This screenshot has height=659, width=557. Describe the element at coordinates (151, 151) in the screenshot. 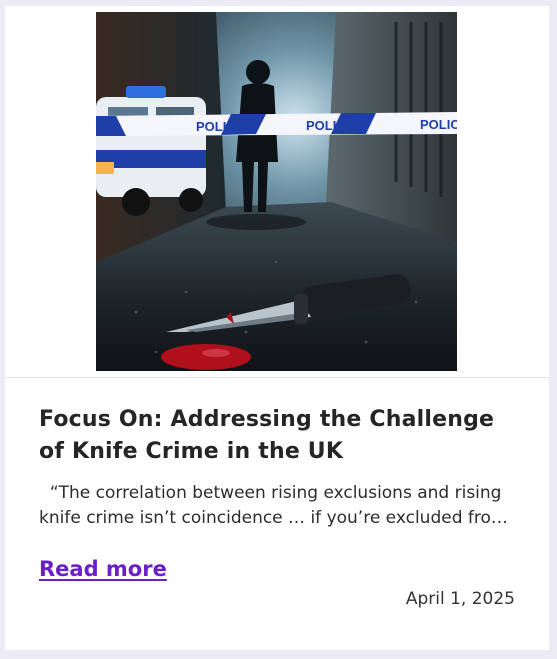

I see `police-car` at that location.